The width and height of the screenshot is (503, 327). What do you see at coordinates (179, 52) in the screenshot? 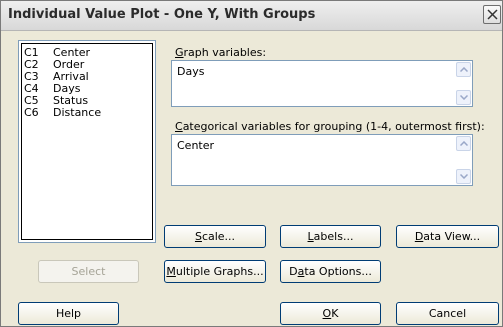
I see `graph-variables-mnemonic: G` at bounding box center [179, 52].